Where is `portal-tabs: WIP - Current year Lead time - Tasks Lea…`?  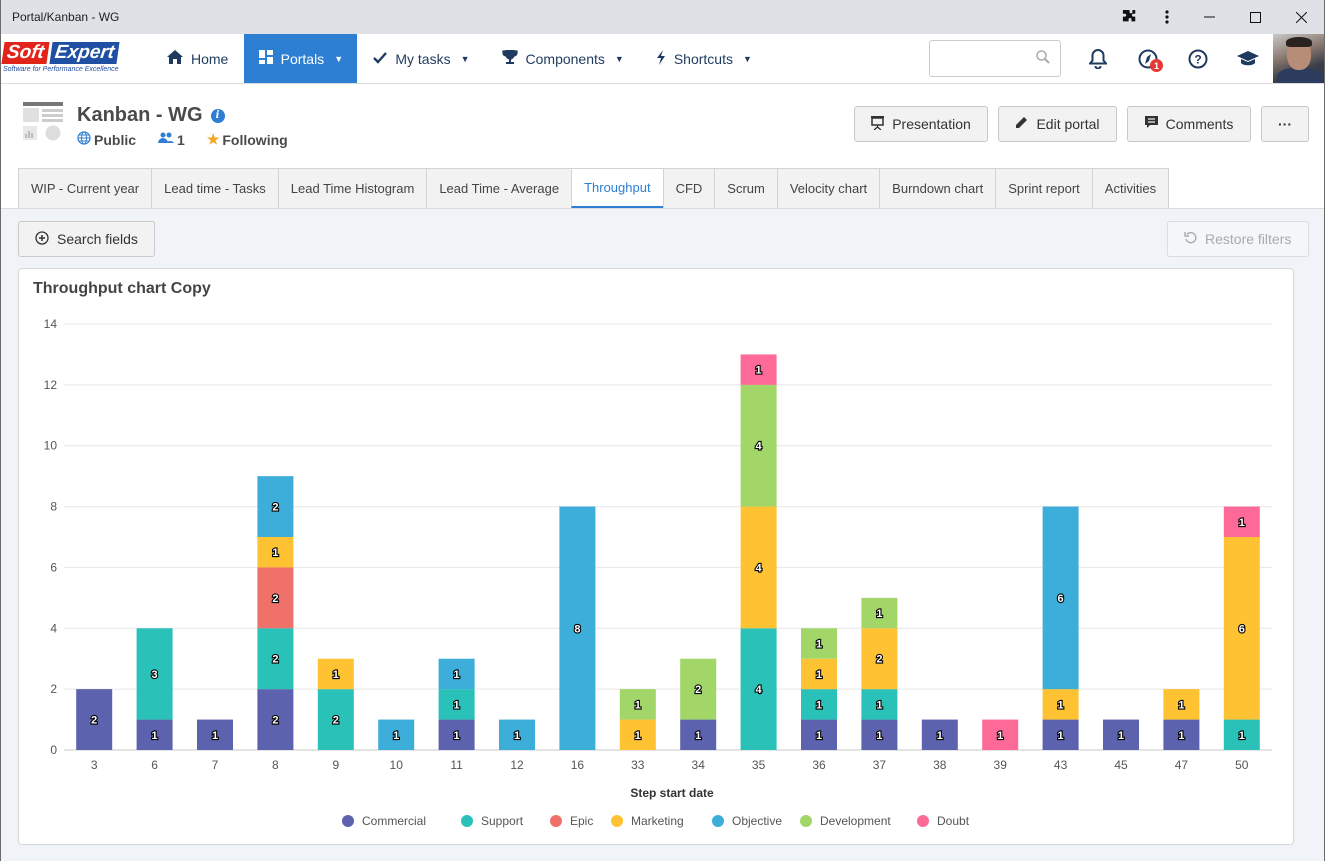
portal-tabs: WIP - Current year Lead time - Tasks Lea… is located at coordinates (594, 188).